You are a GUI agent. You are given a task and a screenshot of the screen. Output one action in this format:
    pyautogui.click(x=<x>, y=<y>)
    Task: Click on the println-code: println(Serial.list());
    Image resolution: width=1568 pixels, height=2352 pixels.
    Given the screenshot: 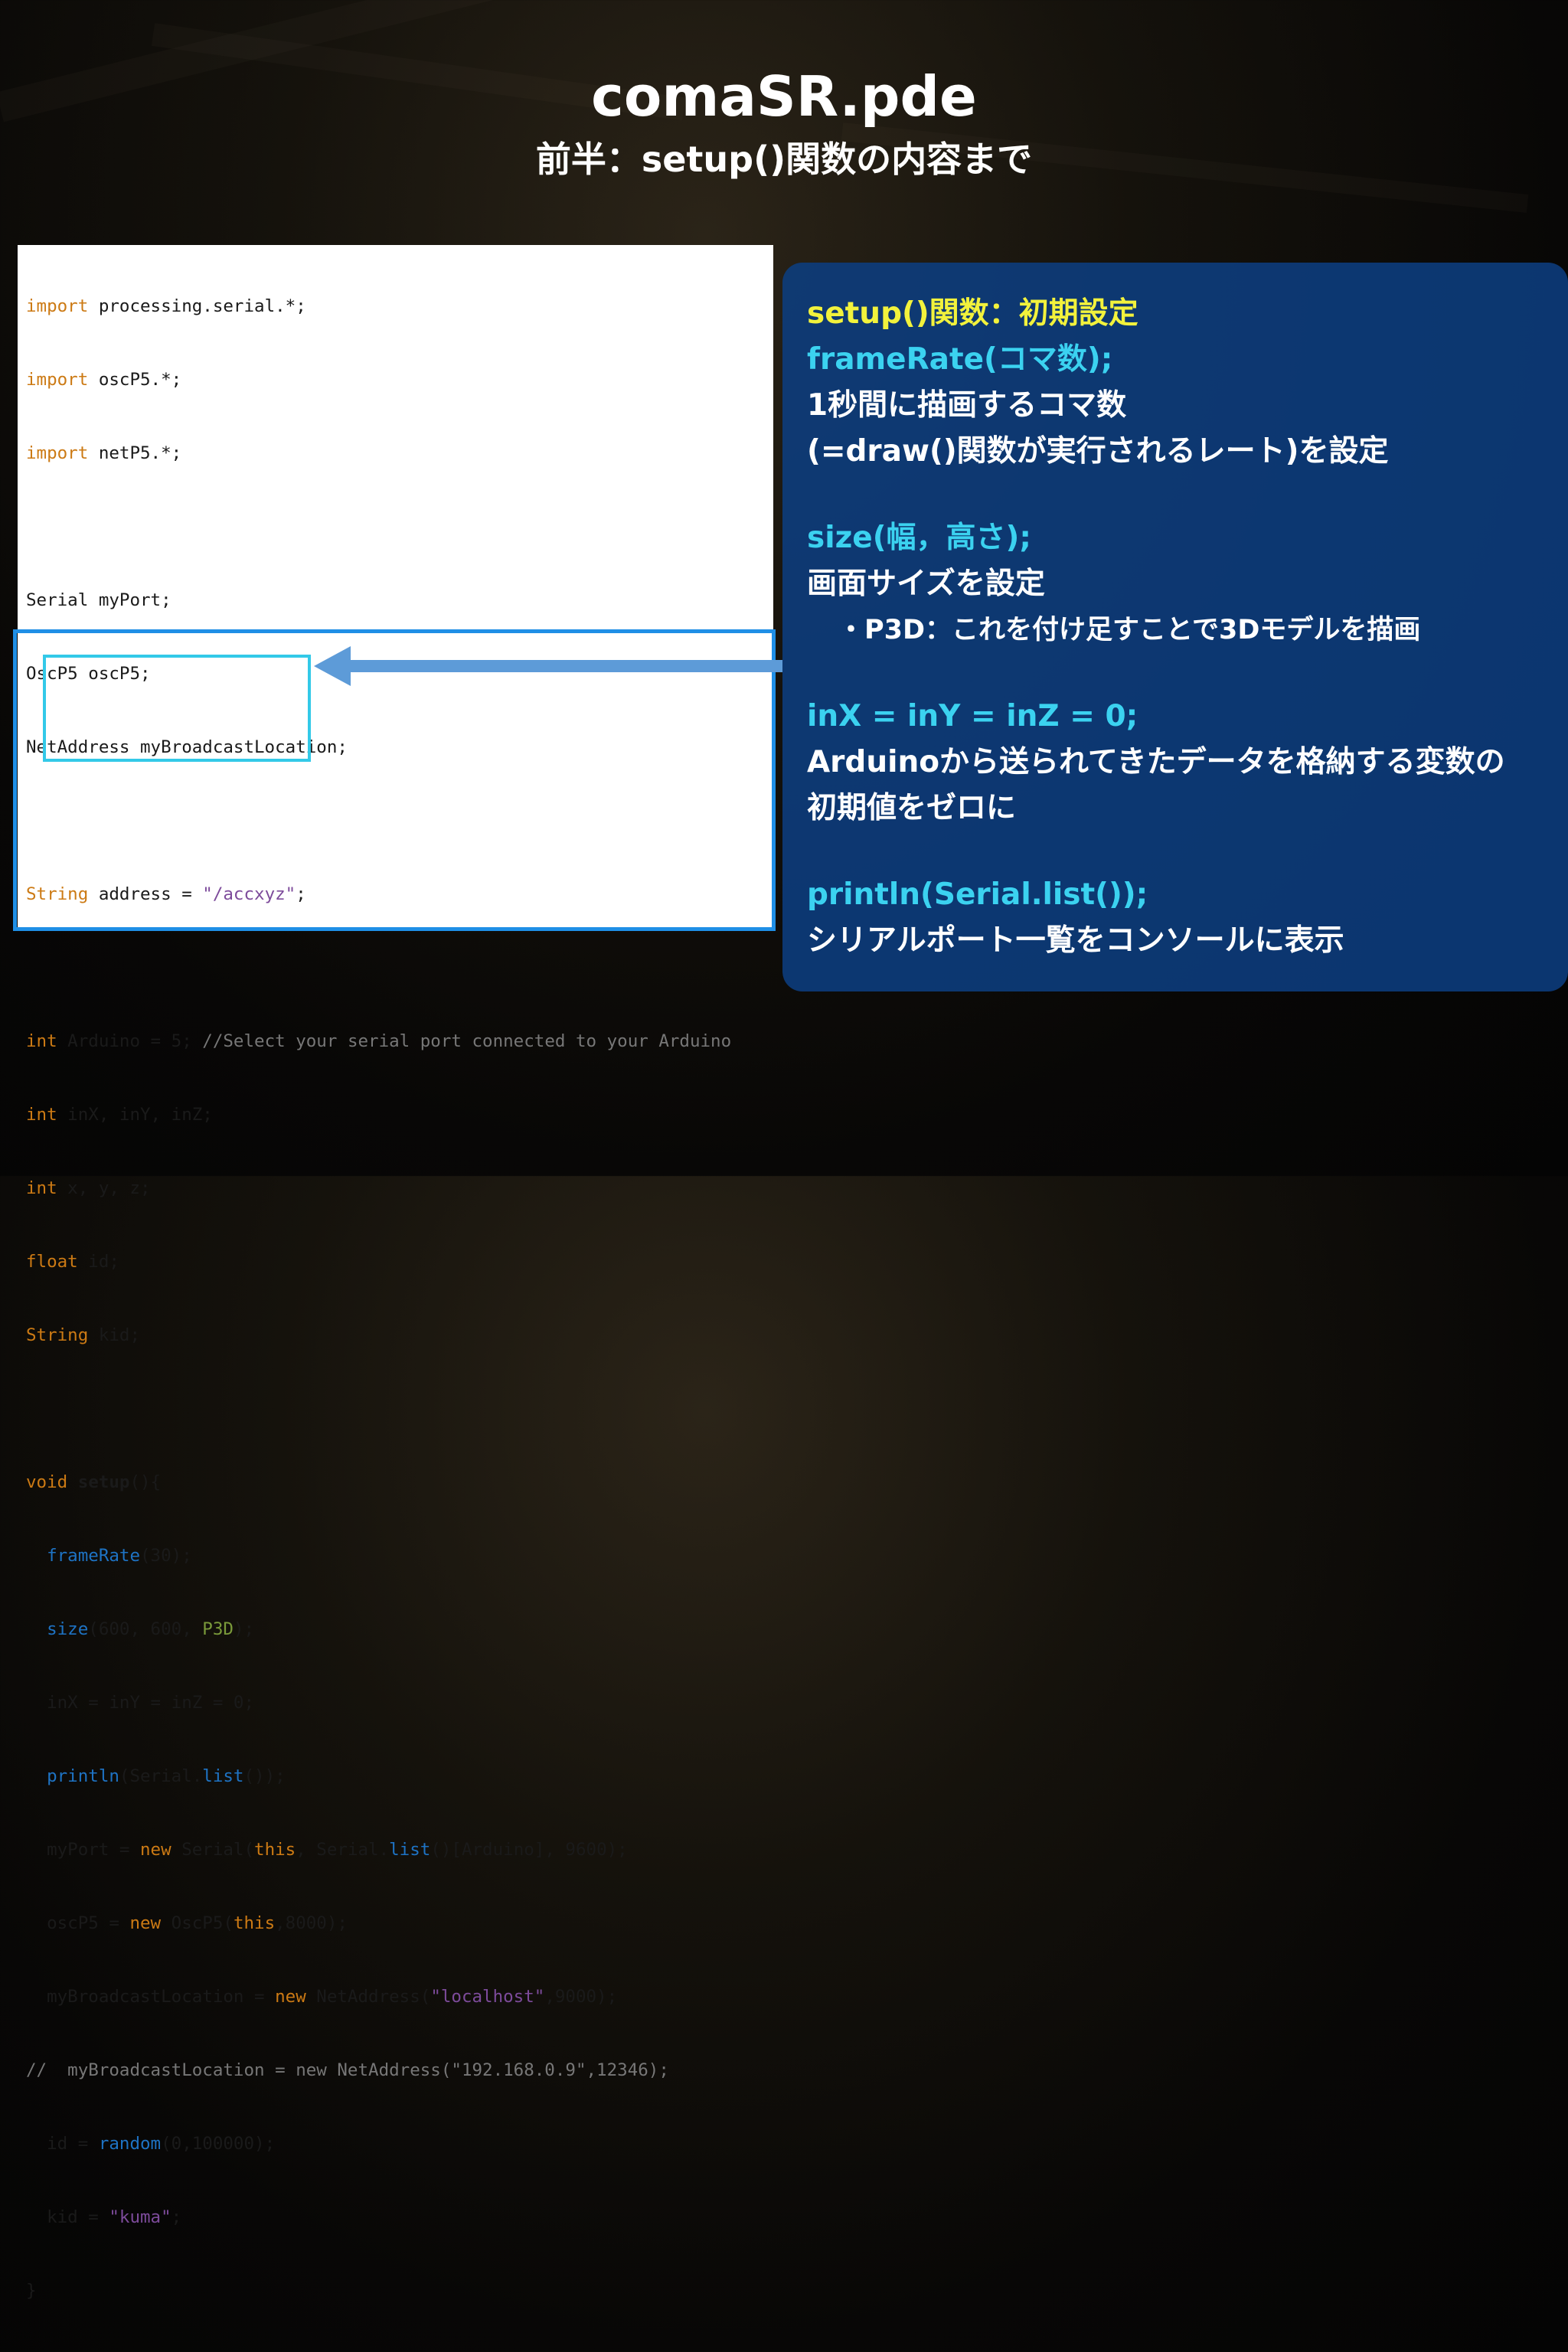 What is the action you would take?
    pyautogui.click(x=977, y=894)
    